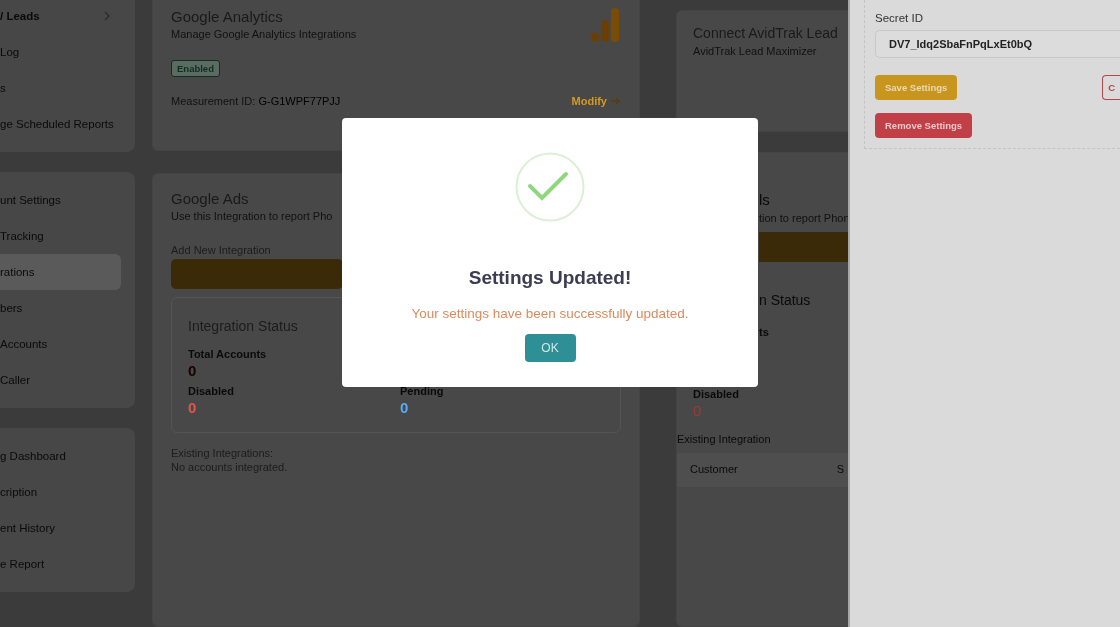 The image size is (1120, 627). What do you see at coordinates (589, 101) in the screenshot?
I see `modify-link: Modify` at bounding box center [589, 101].